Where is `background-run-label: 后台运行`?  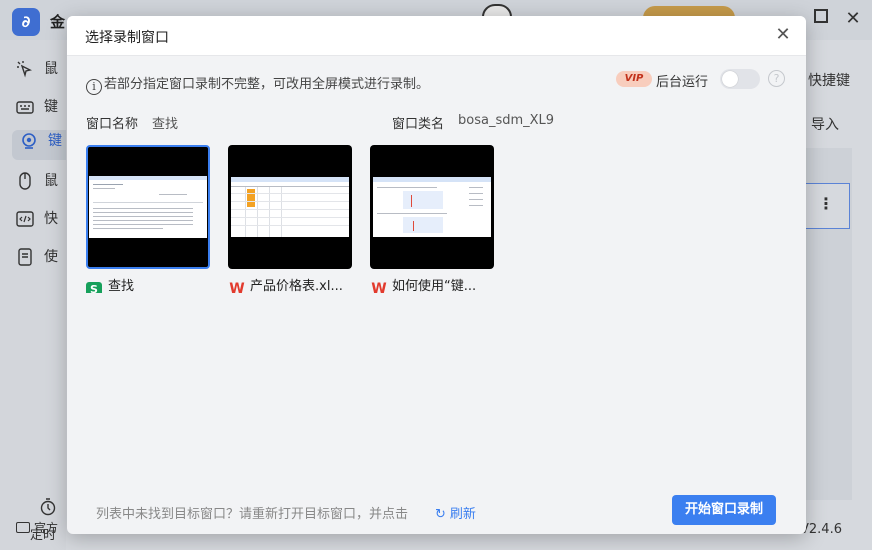
background-run-label: 后台运行 is located at coordinates (682, 82).